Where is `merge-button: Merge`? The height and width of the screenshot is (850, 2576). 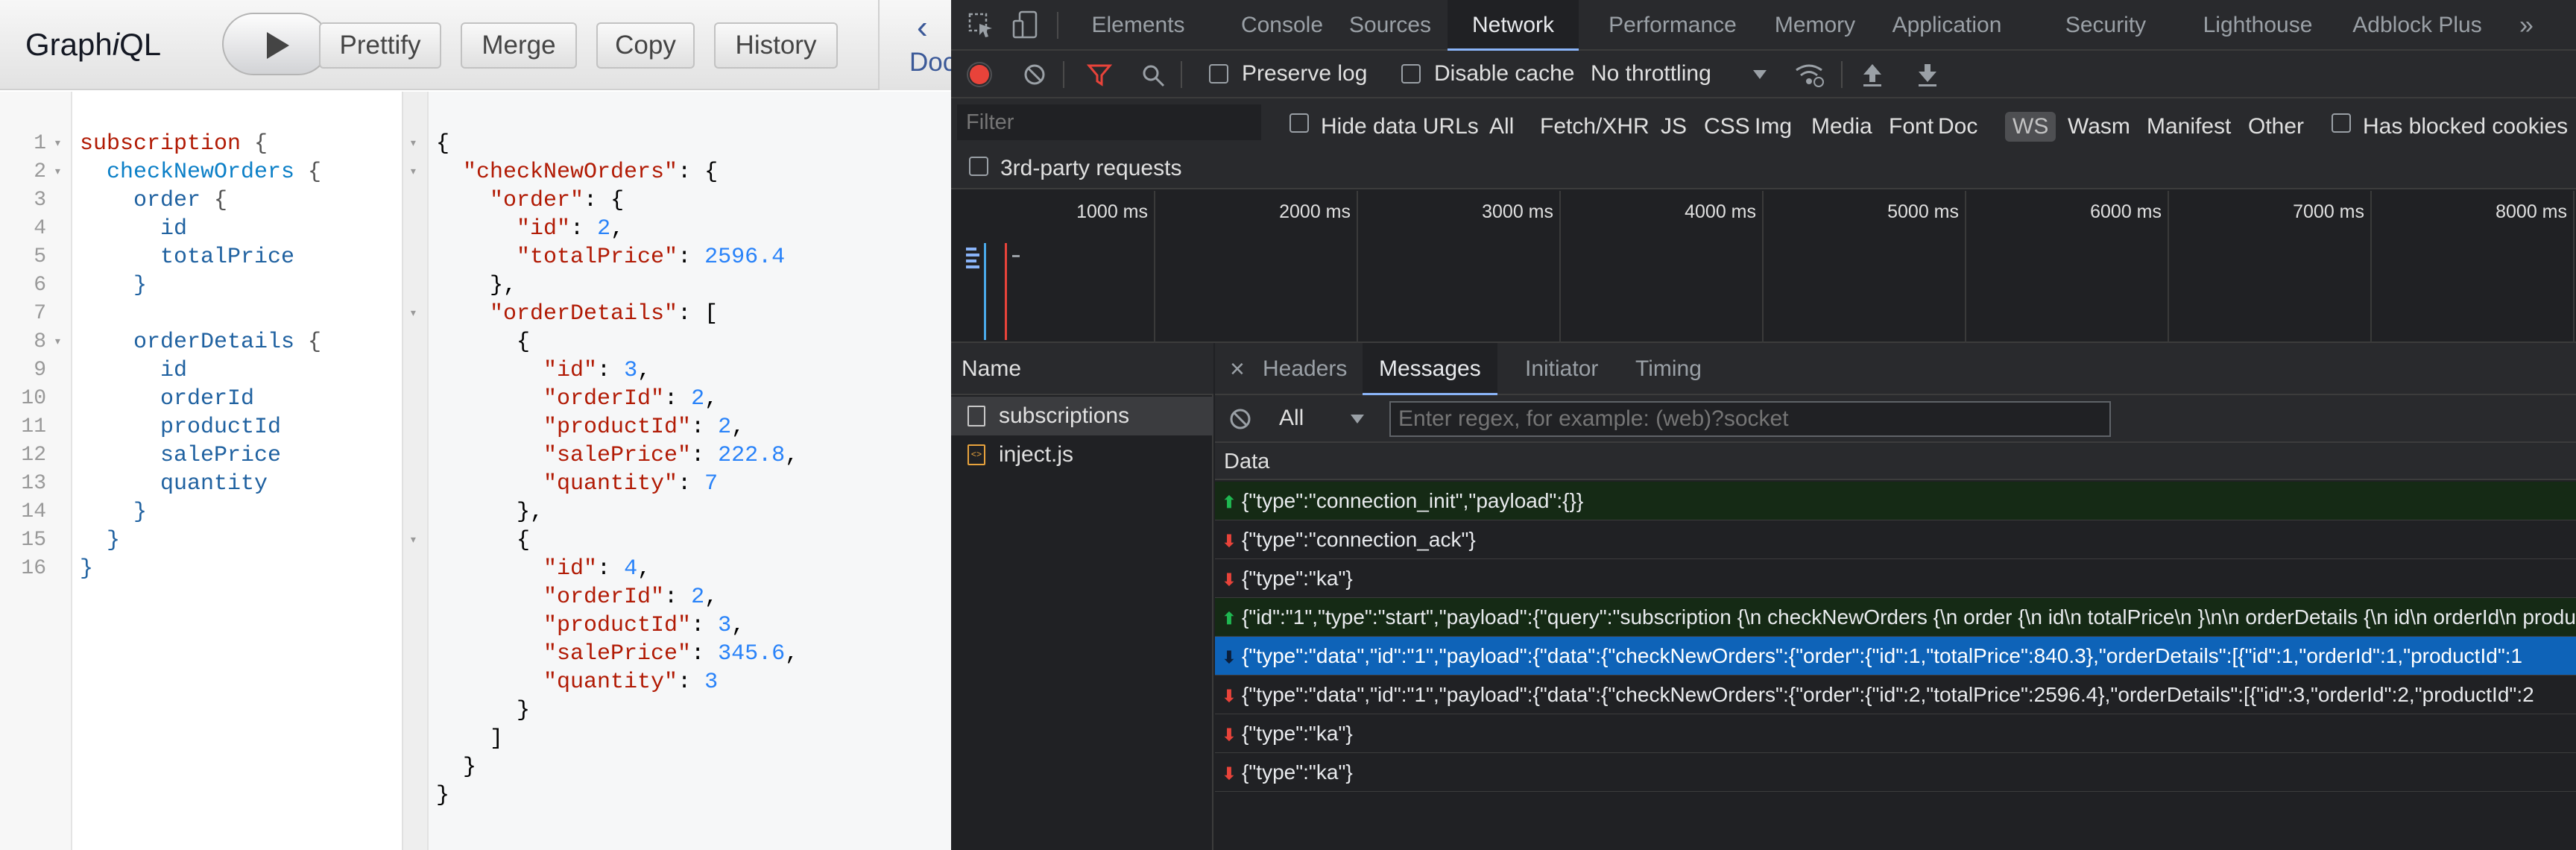
merge-button: Merge is located at coordinates (519, 45).